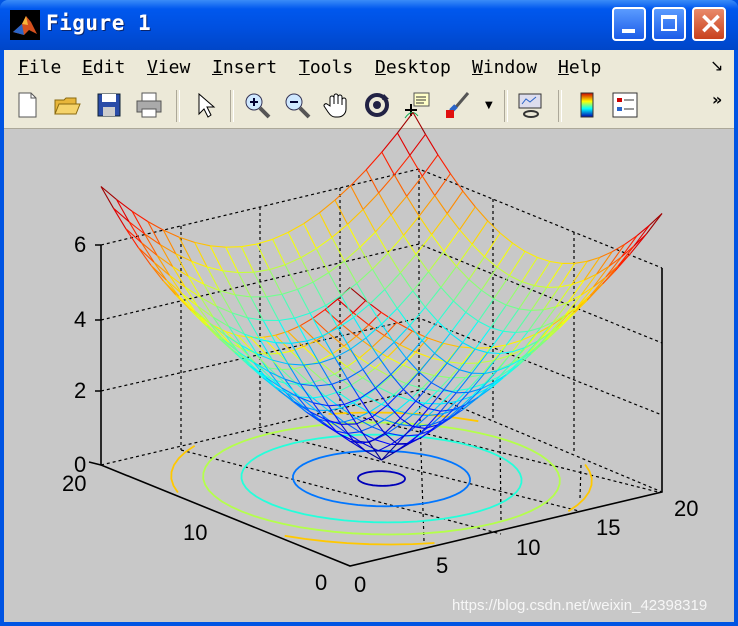 The image size is (738, 626). I want to click on z-tick-6: 6, so click(80, 244).